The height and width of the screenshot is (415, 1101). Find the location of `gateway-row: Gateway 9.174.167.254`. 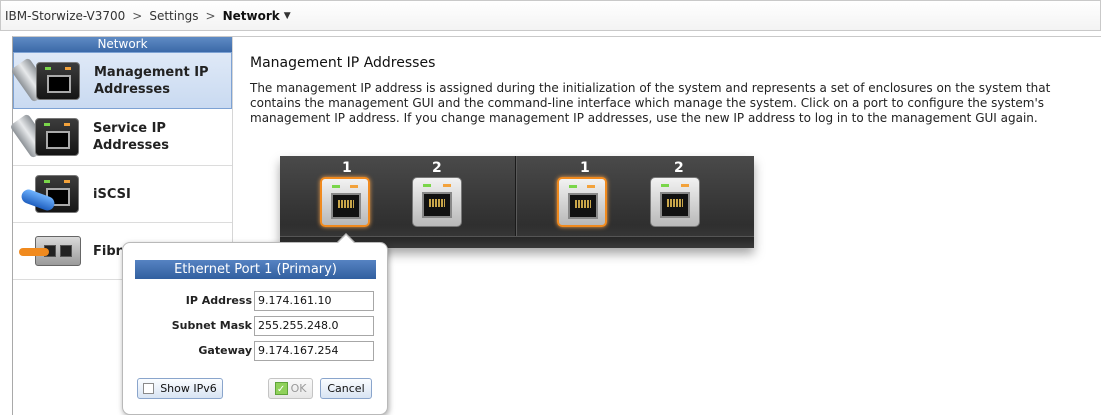

gateway-row: Gateway 9.174.167.254 is located at coordinates (256, 351).